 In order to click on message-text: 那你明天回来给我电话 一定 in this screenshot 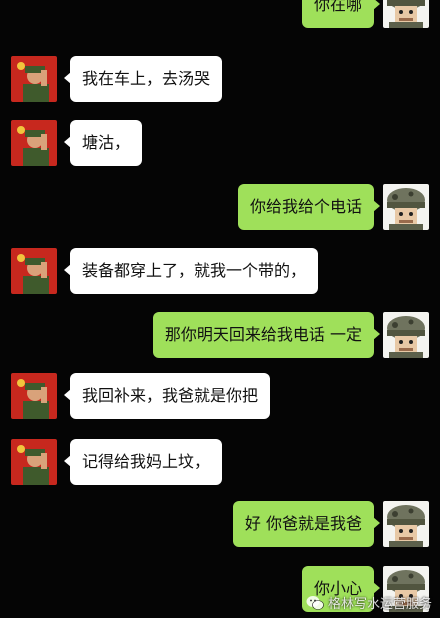, I will do `click(263, 334)`.